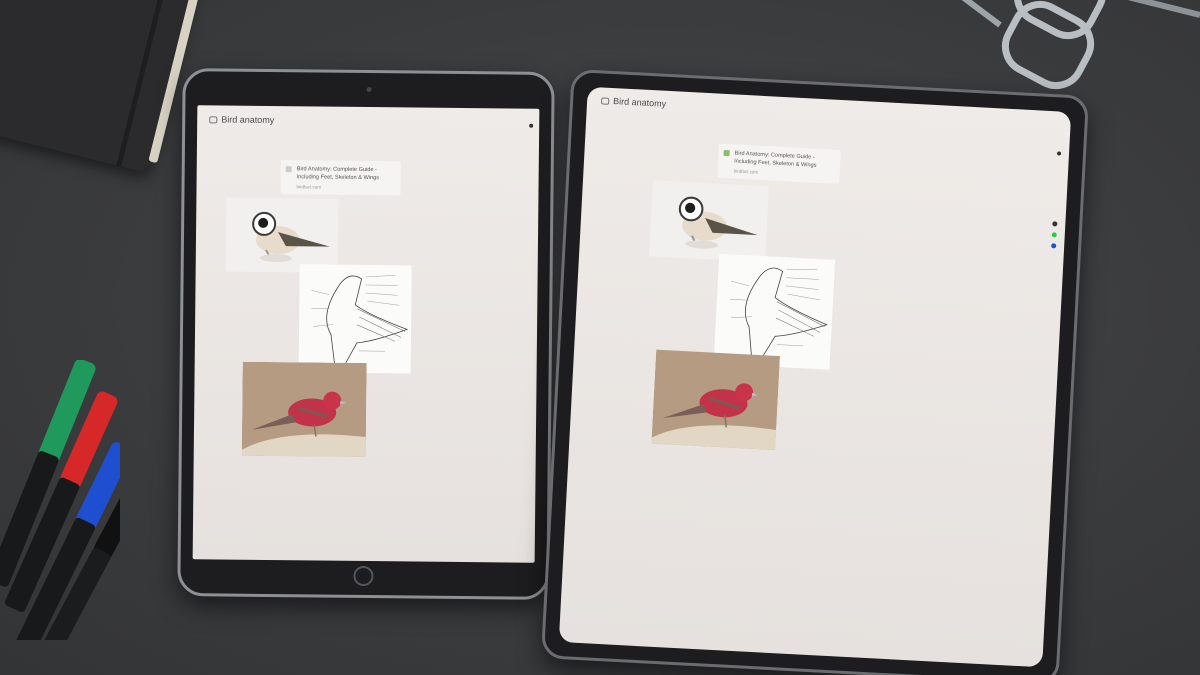 The image size is (1200, 675). Describe the element at coordinates (309, 187) in the screenshot. I see `link-card-domain: birdfact.com` at that location.